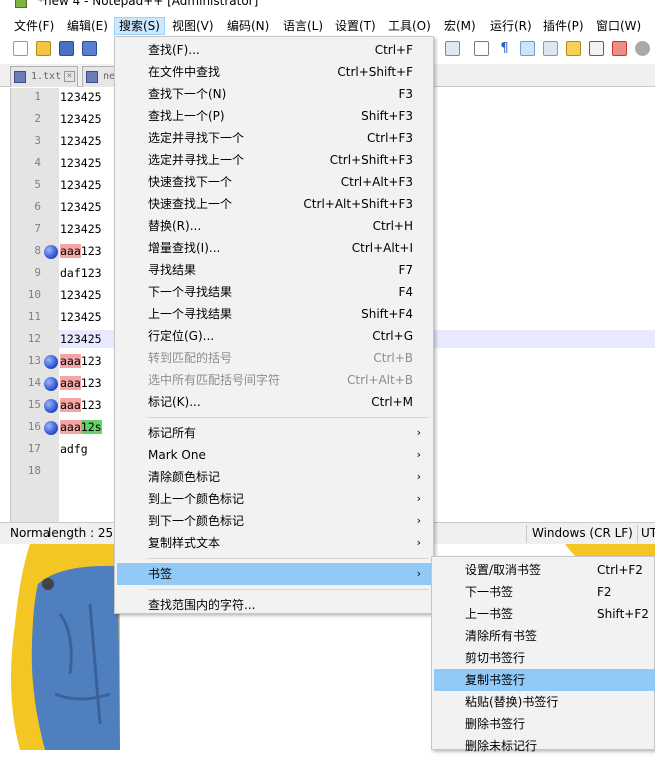 This screenshot has width=655, height=757. I want to click on search-menu-item: 到上一个颜色标记 ›, so click(274, 499).